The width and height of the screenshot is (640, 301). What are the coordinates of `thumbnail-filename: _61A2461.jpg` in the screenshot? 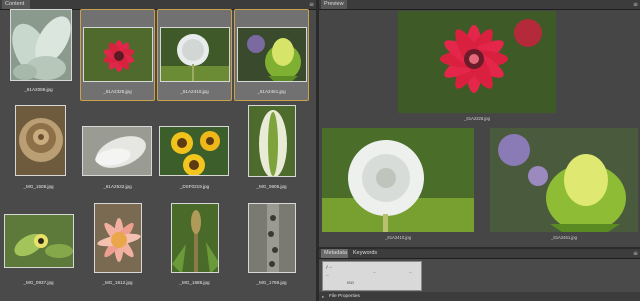 It's located at (271, 91).